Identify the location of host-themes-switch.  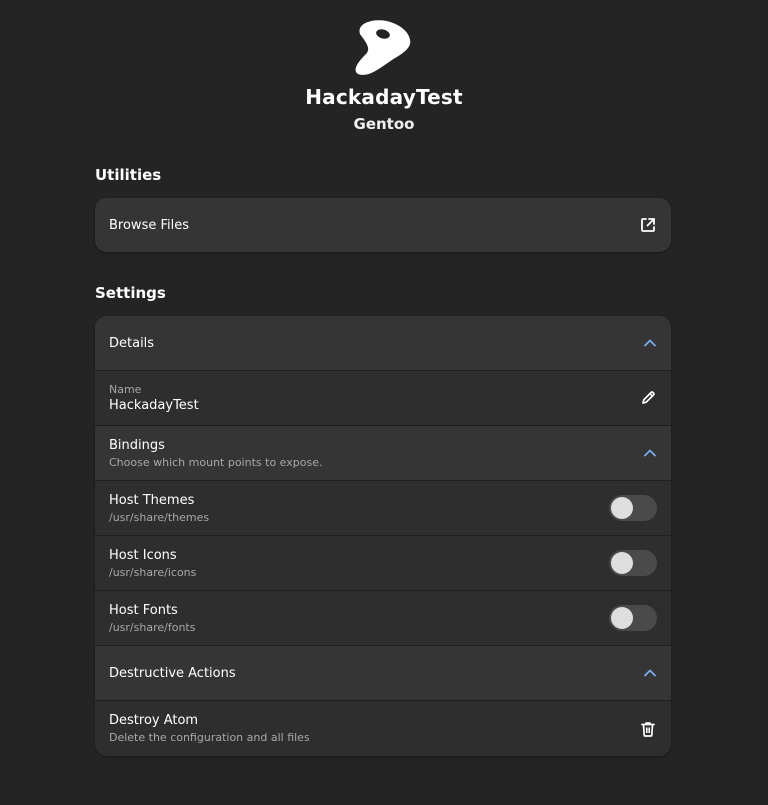
(633, 508).